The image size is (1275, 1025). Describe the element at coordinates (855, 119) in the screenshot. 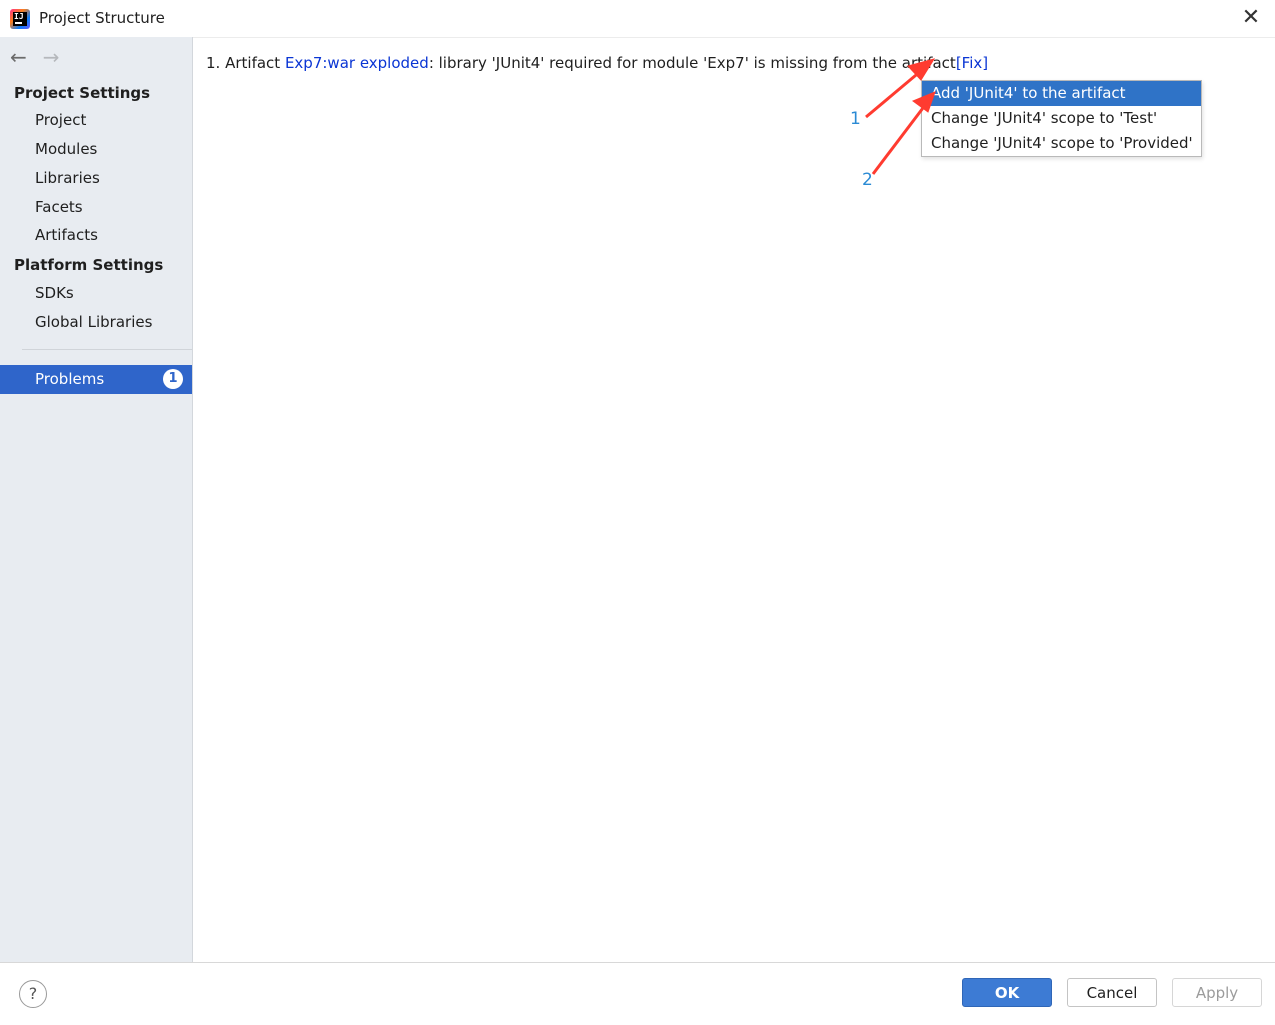

I see `annotation-label-1: 1` at that location.